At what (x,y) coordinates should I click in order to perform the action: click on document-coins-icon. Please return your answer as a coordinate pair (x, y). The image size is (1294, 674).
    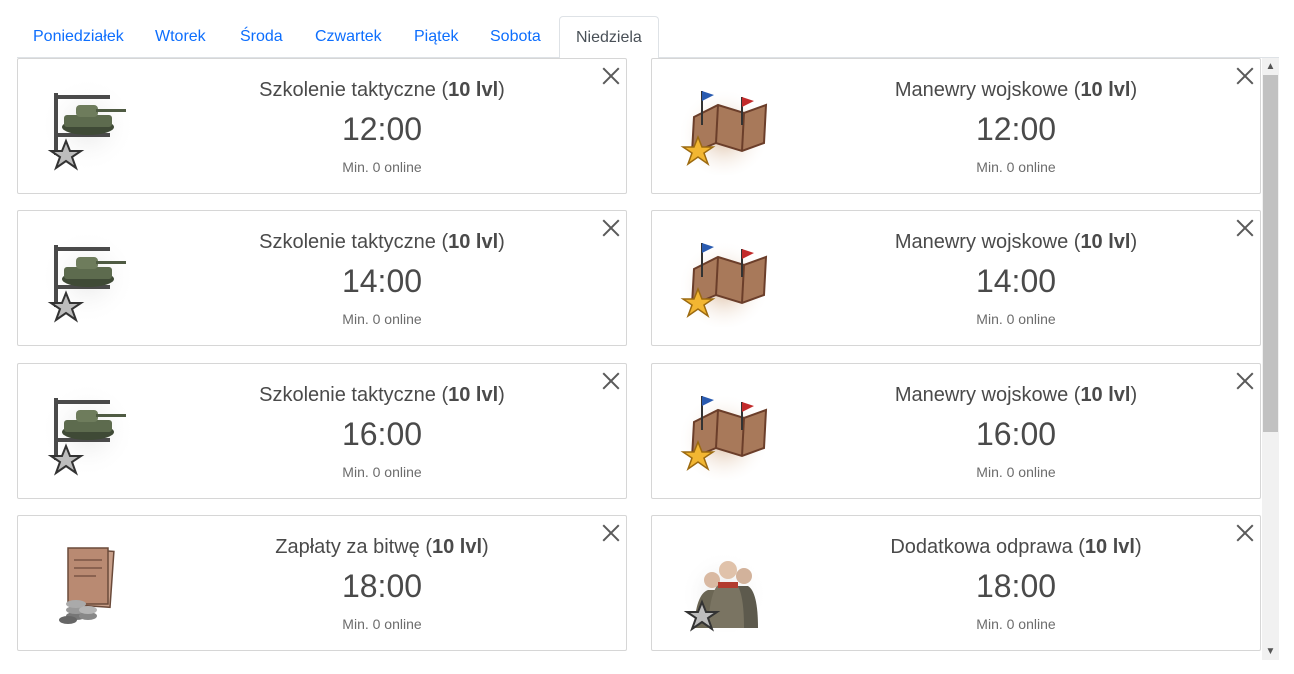
    Looking at the image, I should click on (88, 582).